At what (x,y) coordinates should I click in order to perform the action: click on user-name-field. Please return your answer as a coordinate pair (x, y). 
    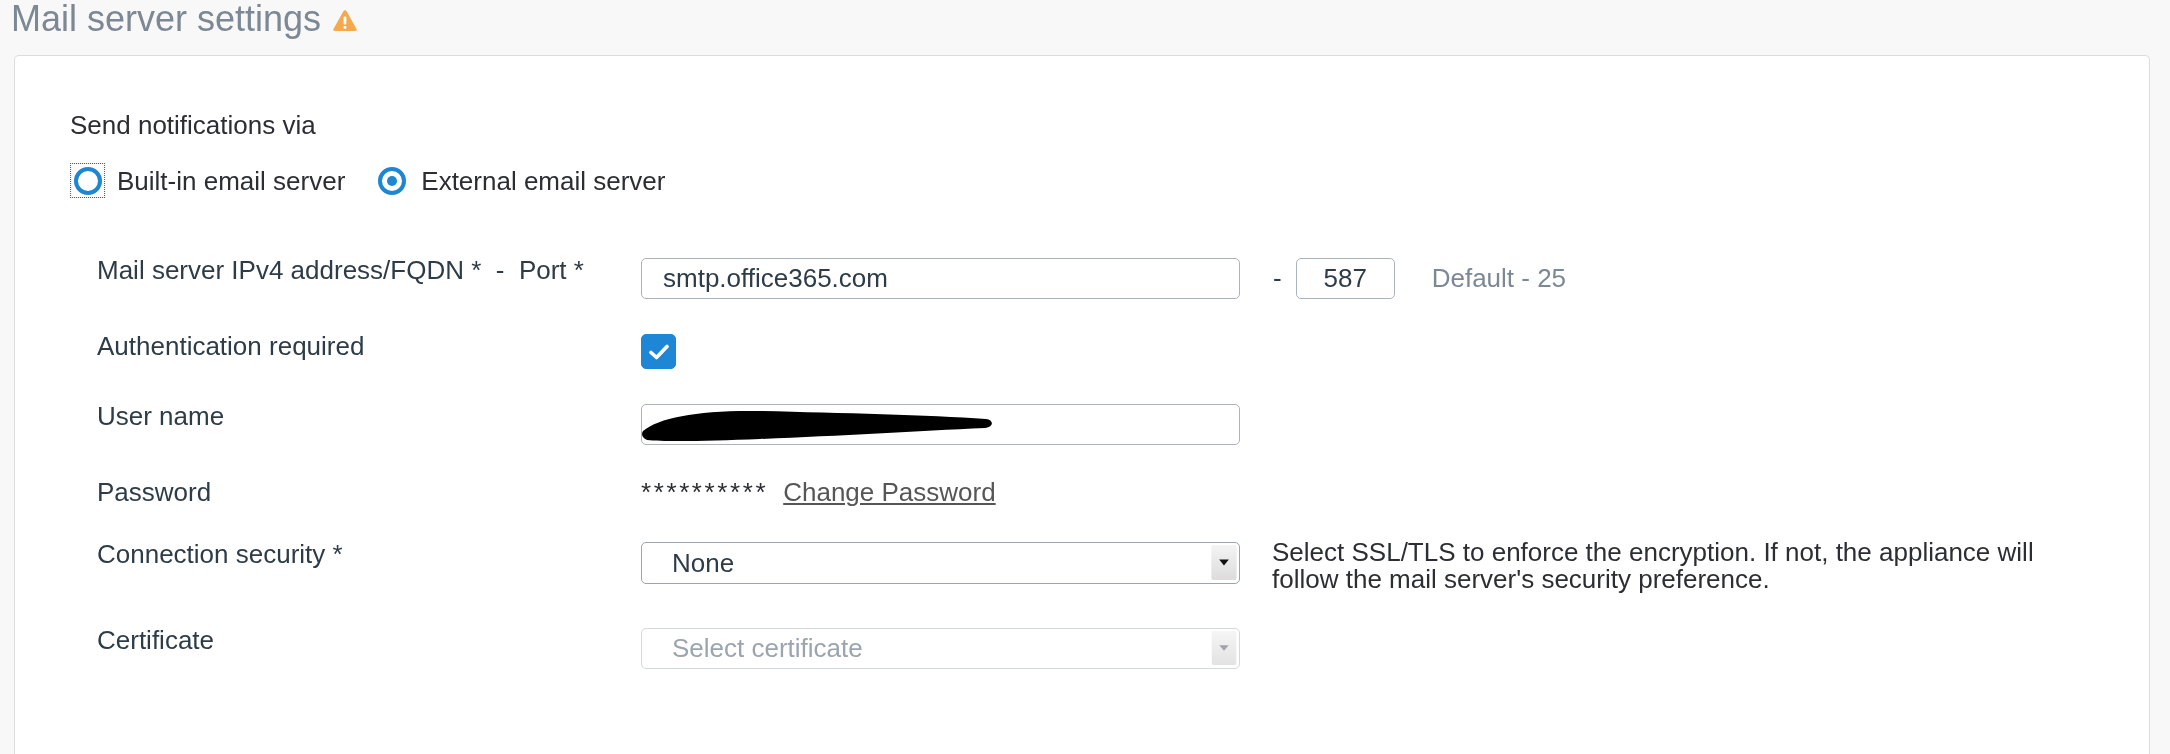
    Looking at the image, I should click on (940, 424).